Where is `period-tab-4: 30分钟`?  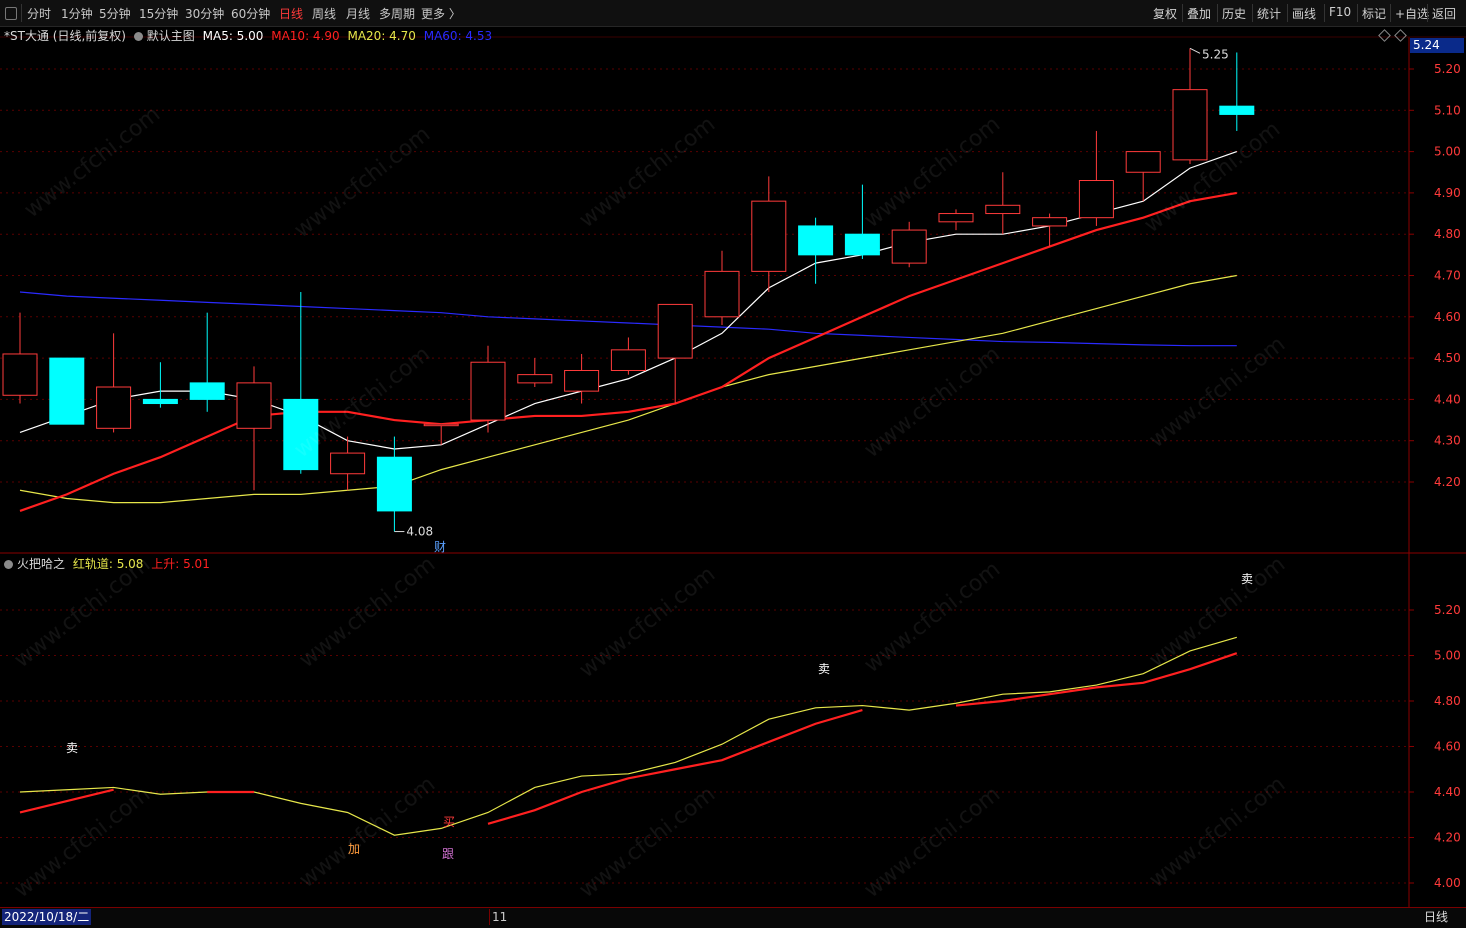 period-tab-4: 30分钟 is located at coordinates (204, 13).